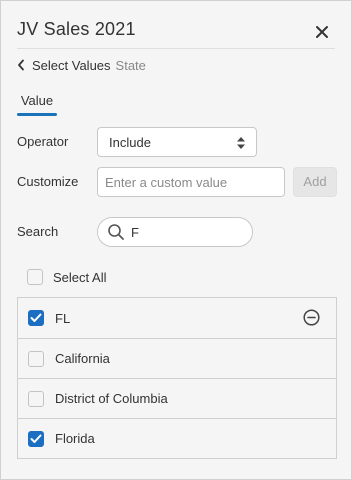 The height and width of the screenshot is (480, 352). What do you see at coordinates (75, 438) in the screenshot?
I see `list-item-label: Florida` at bounding box center [75, 438].